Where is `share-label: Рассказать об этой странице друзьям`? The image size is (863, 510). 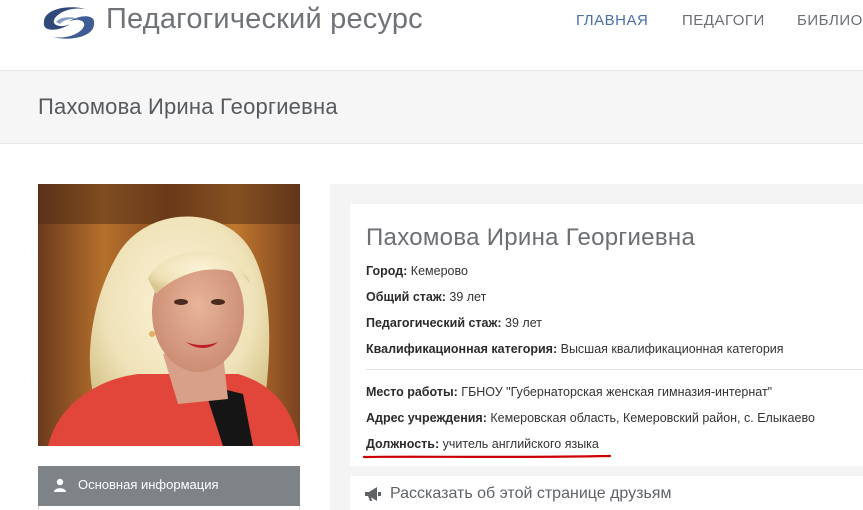
share-label: Рассказать об этой странице друзьям is located at coordinates (531, 493).